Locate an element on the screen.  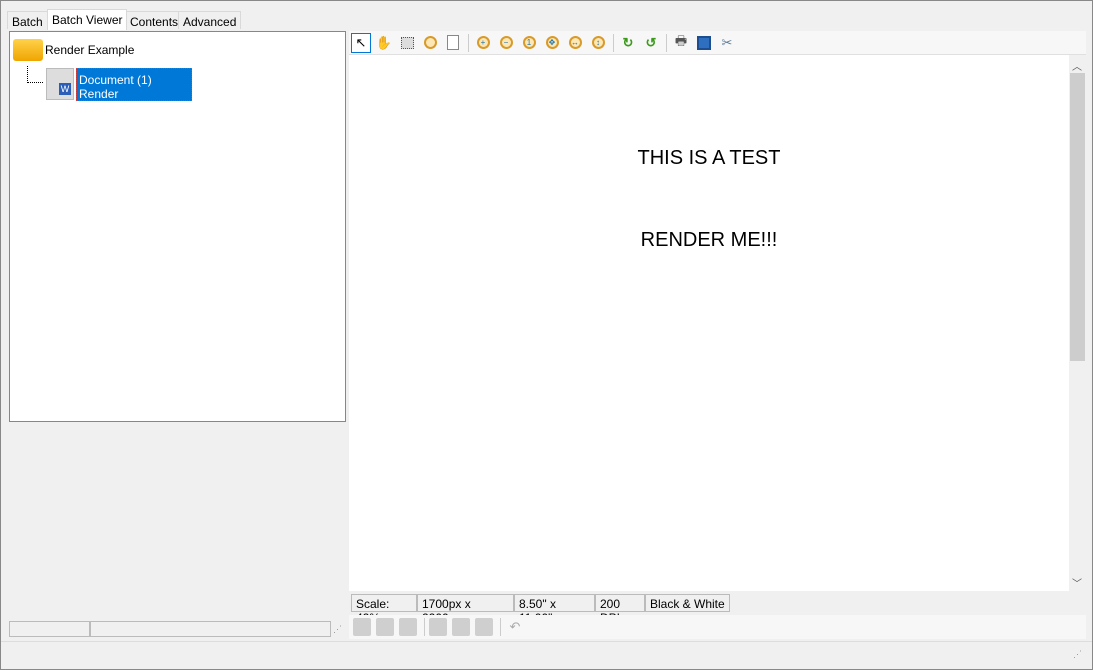
save-icon is located at coordinates (704, 43).